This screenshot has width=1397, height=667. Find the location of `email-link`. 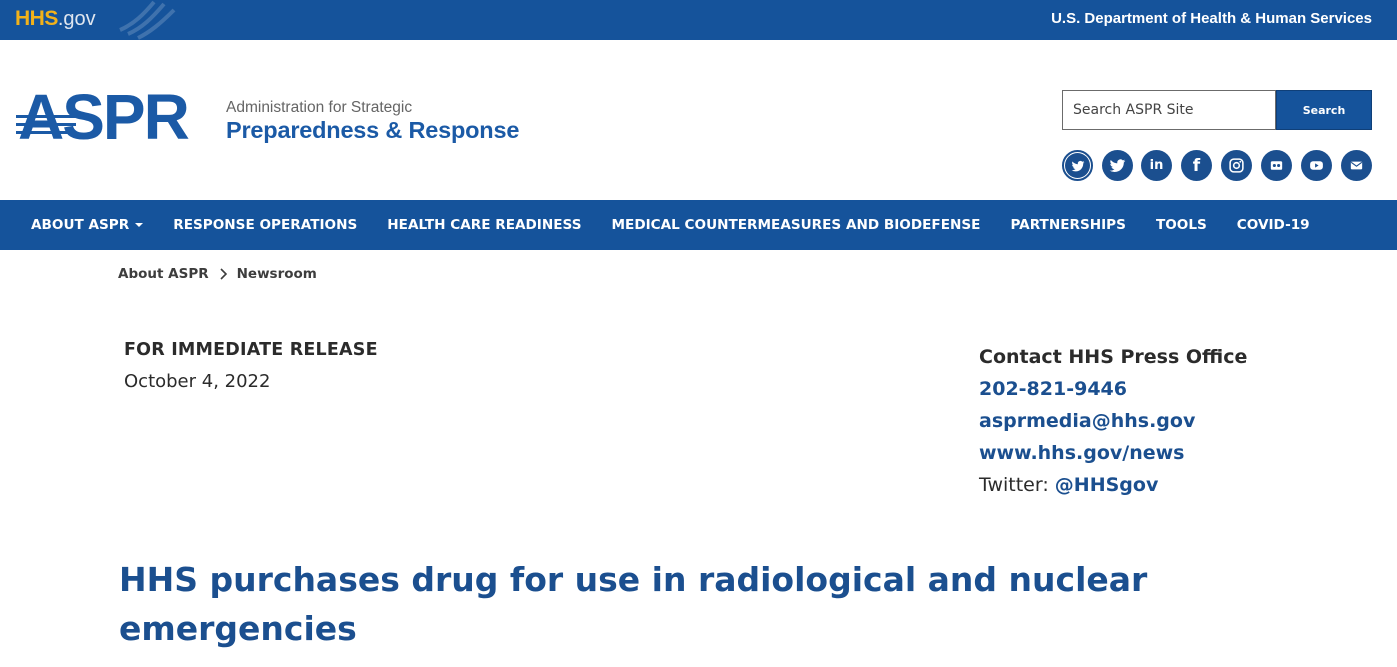

email-link is located at coordinates (1356, 165).